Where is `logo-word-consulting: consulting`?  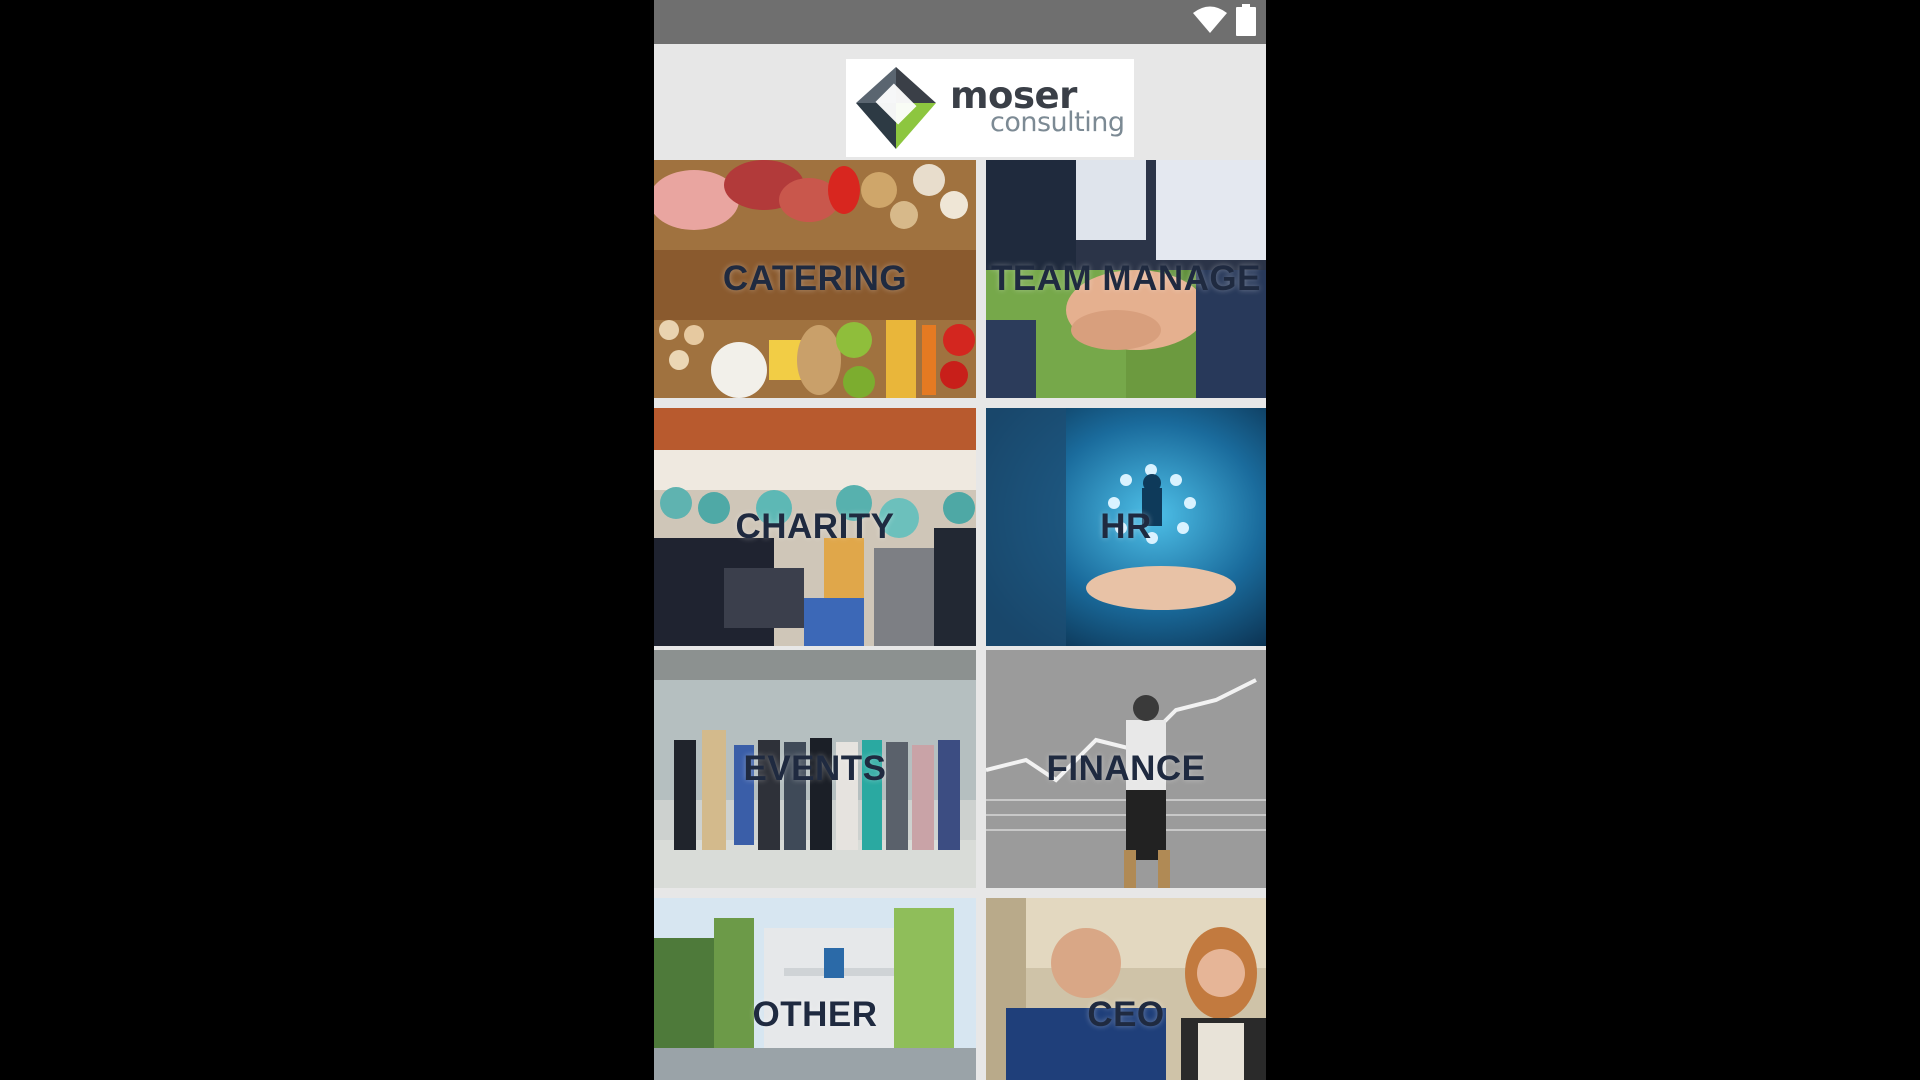 logo-word-consulting: consulting is located at coordinates (1057, 122).